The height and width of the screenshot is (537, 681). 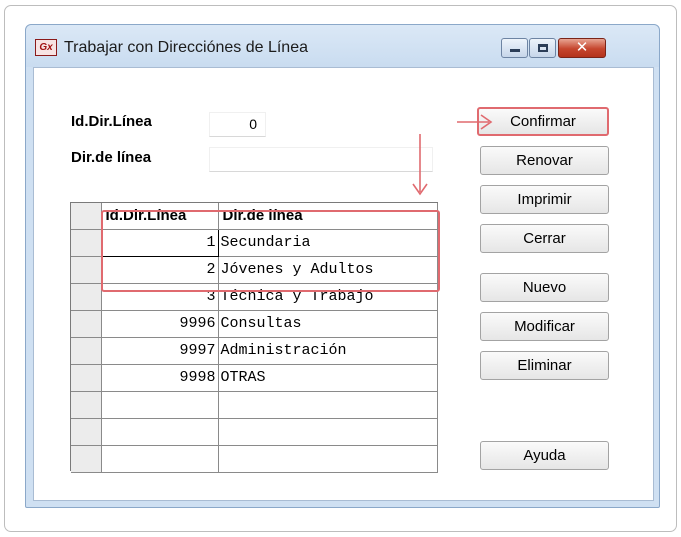 I want to click on cell-name: OTRAS, so click(x=328, y=378).